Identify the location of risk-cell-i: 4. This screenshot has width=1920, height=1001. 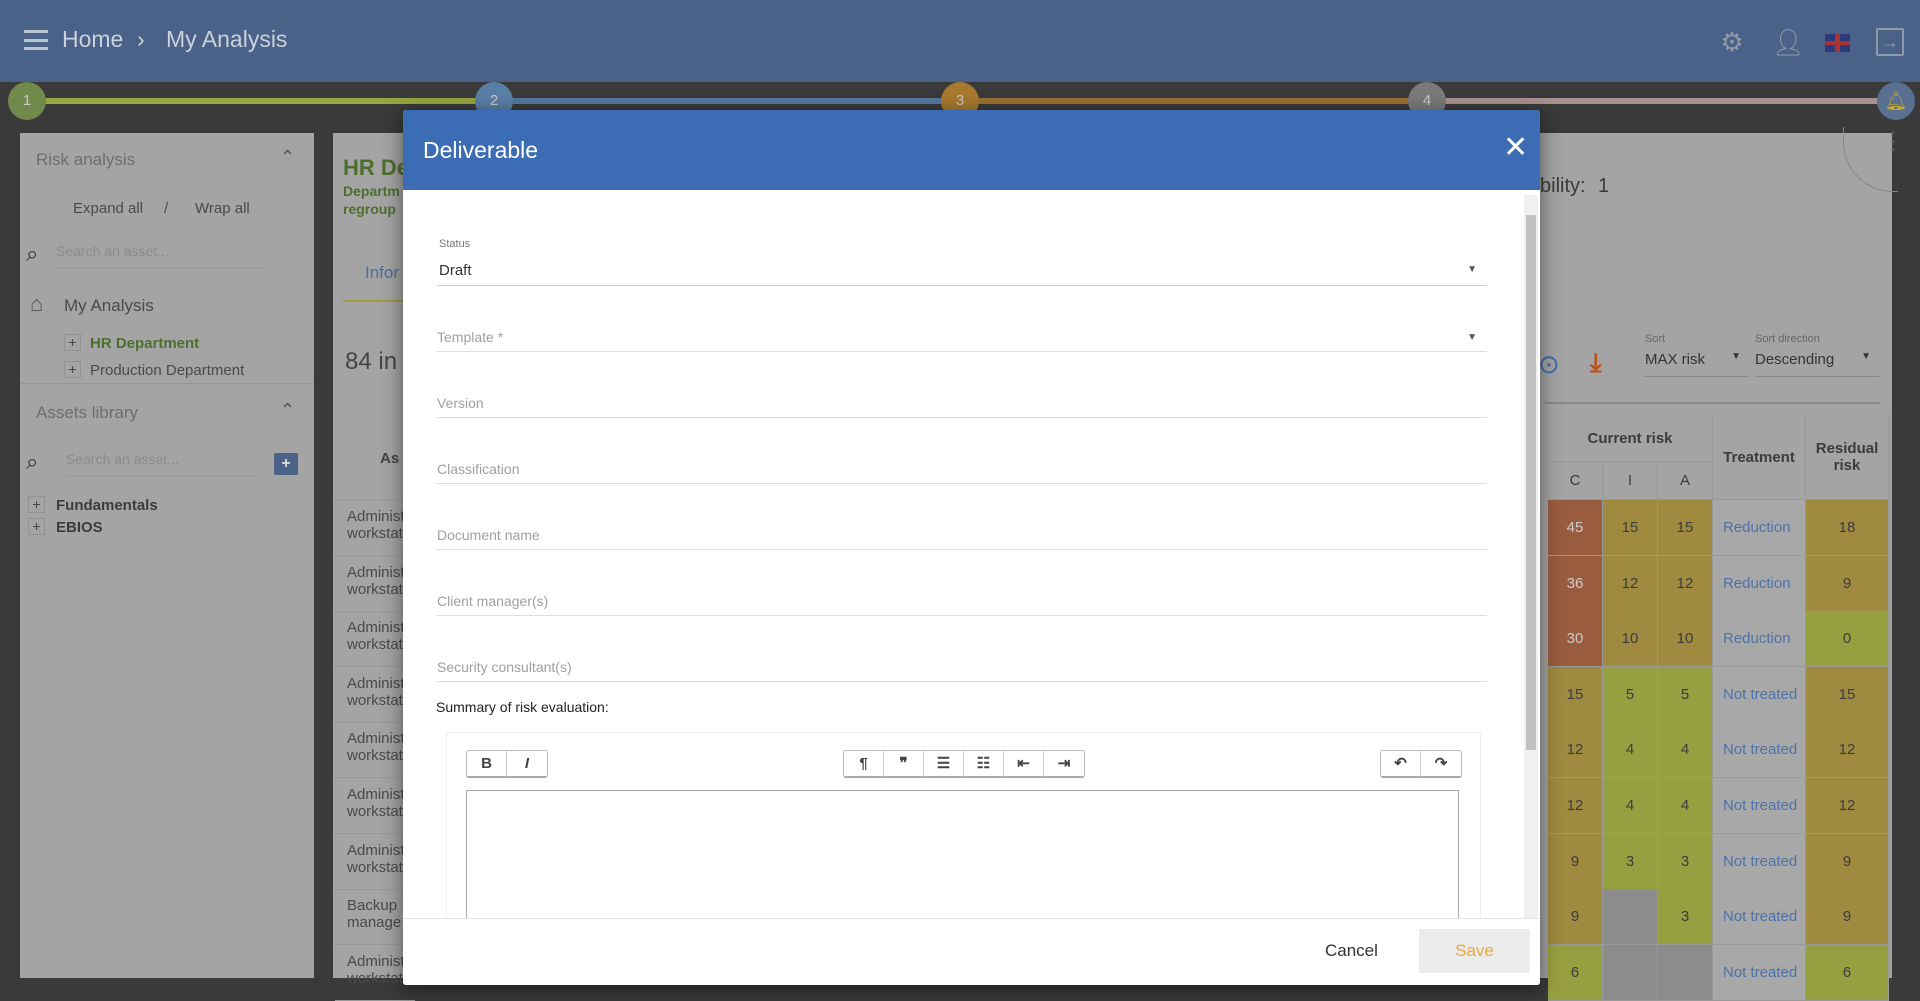
(1630, 806).